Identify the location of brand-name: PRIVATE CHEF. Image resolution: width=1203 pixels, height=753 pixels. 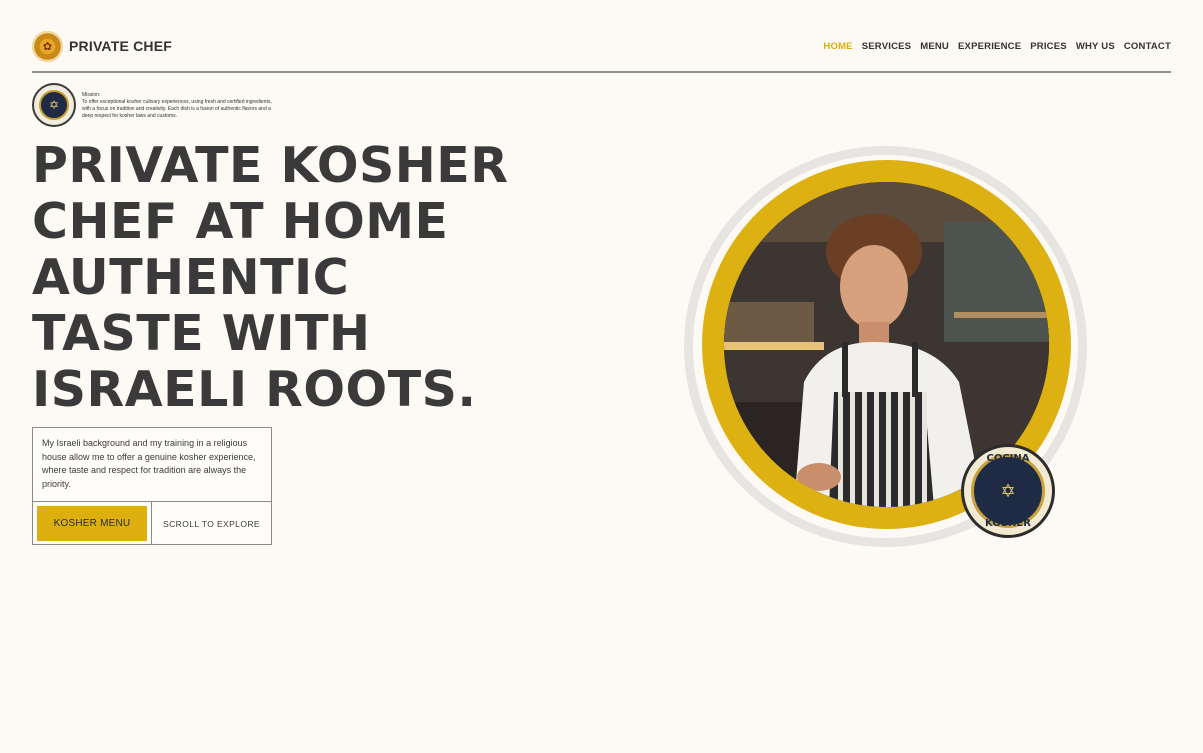
(120, 46).